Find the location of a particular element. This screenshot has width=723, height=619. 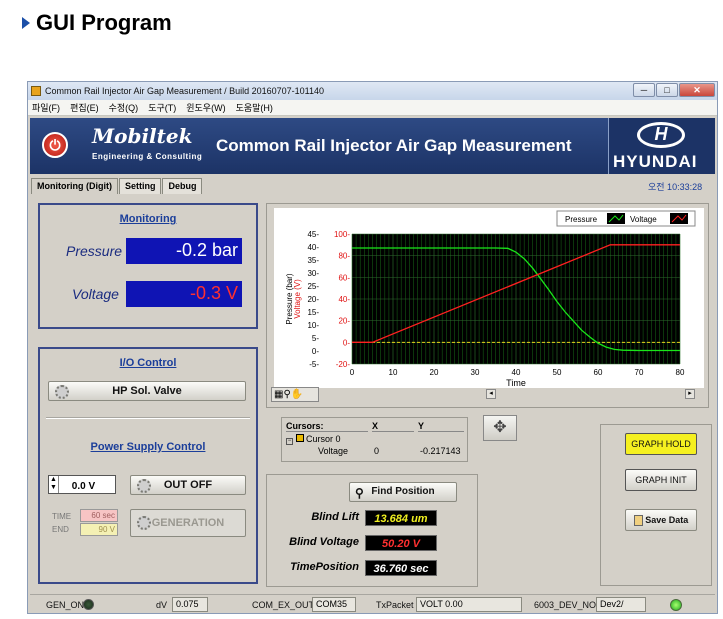

dv-field: 0.075 is located at coordinates (190, 604).